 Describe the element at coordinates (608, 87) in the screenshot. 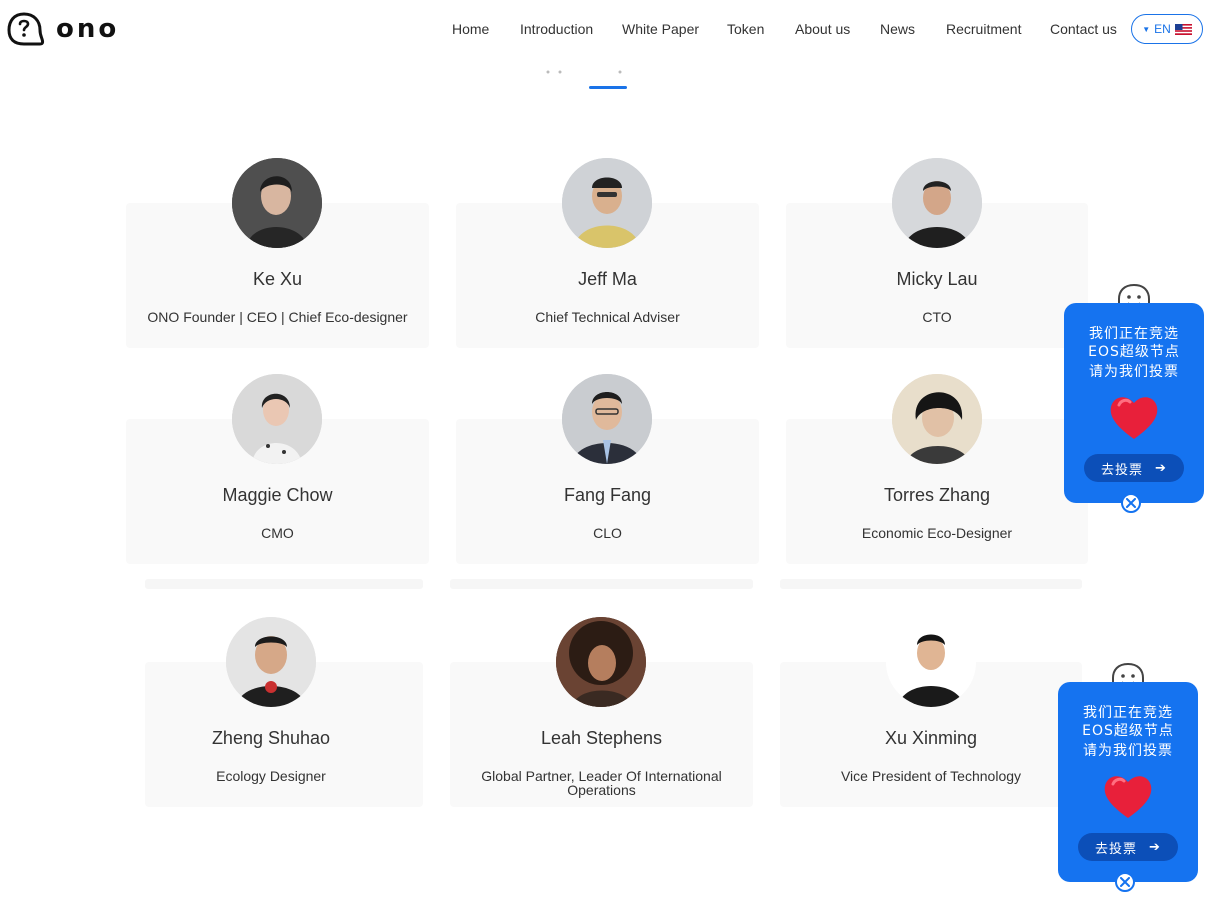

I see `section-title-underline` at that location.